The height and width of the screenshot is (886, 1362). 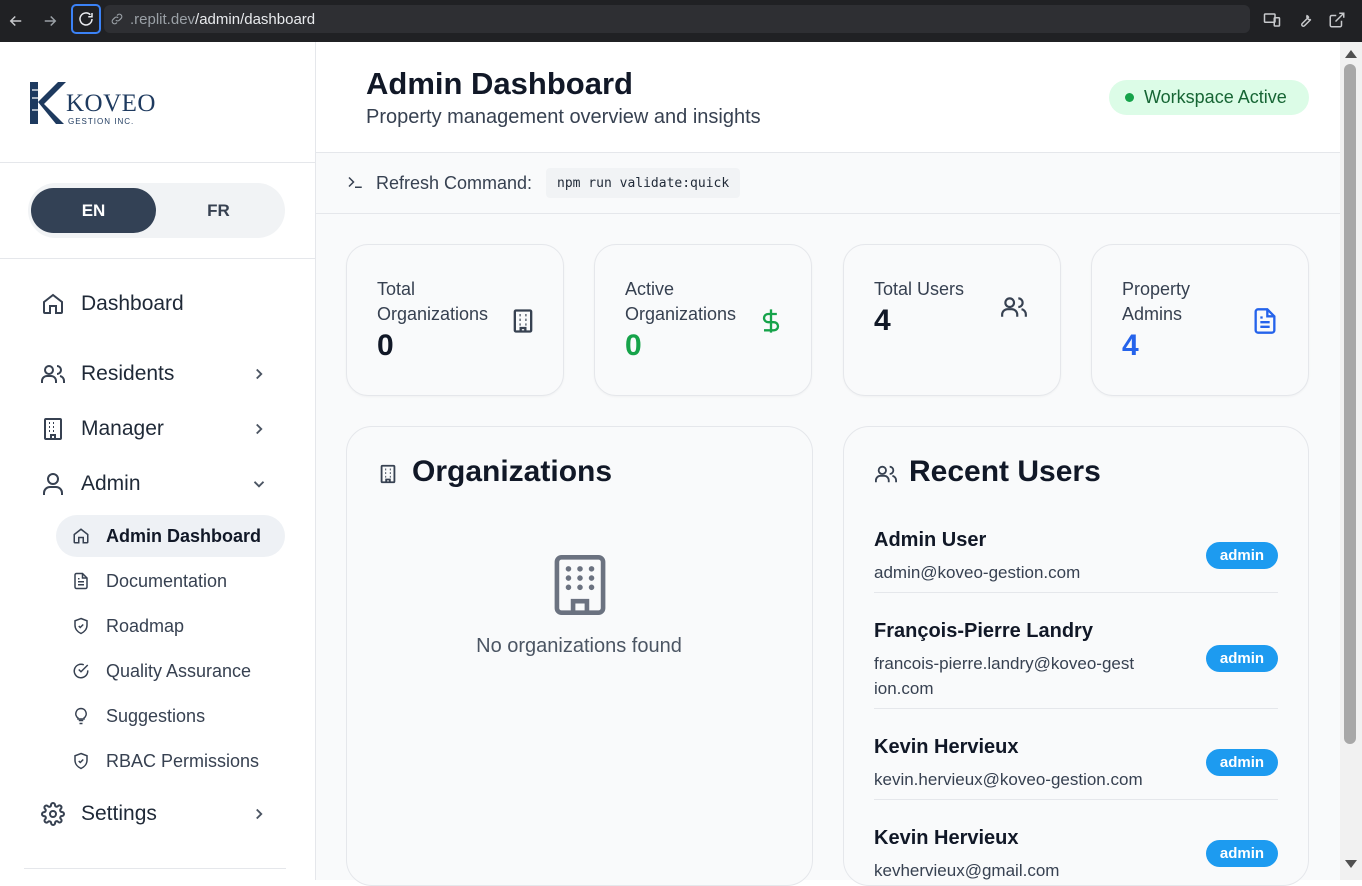 What do you see at coordinates (1350, 404) in the screenshot?
I see `scroll-thumb` at bounding box center [1350, 404].